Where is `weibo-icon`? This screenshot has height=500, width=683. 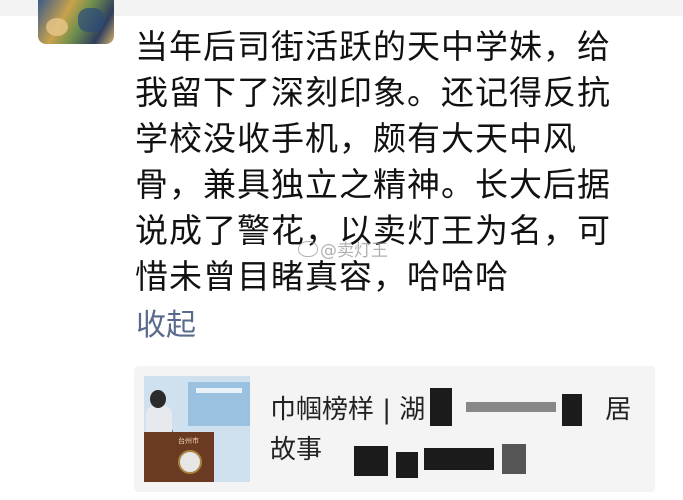 weibo-icon is located at coordinates (308, 248).